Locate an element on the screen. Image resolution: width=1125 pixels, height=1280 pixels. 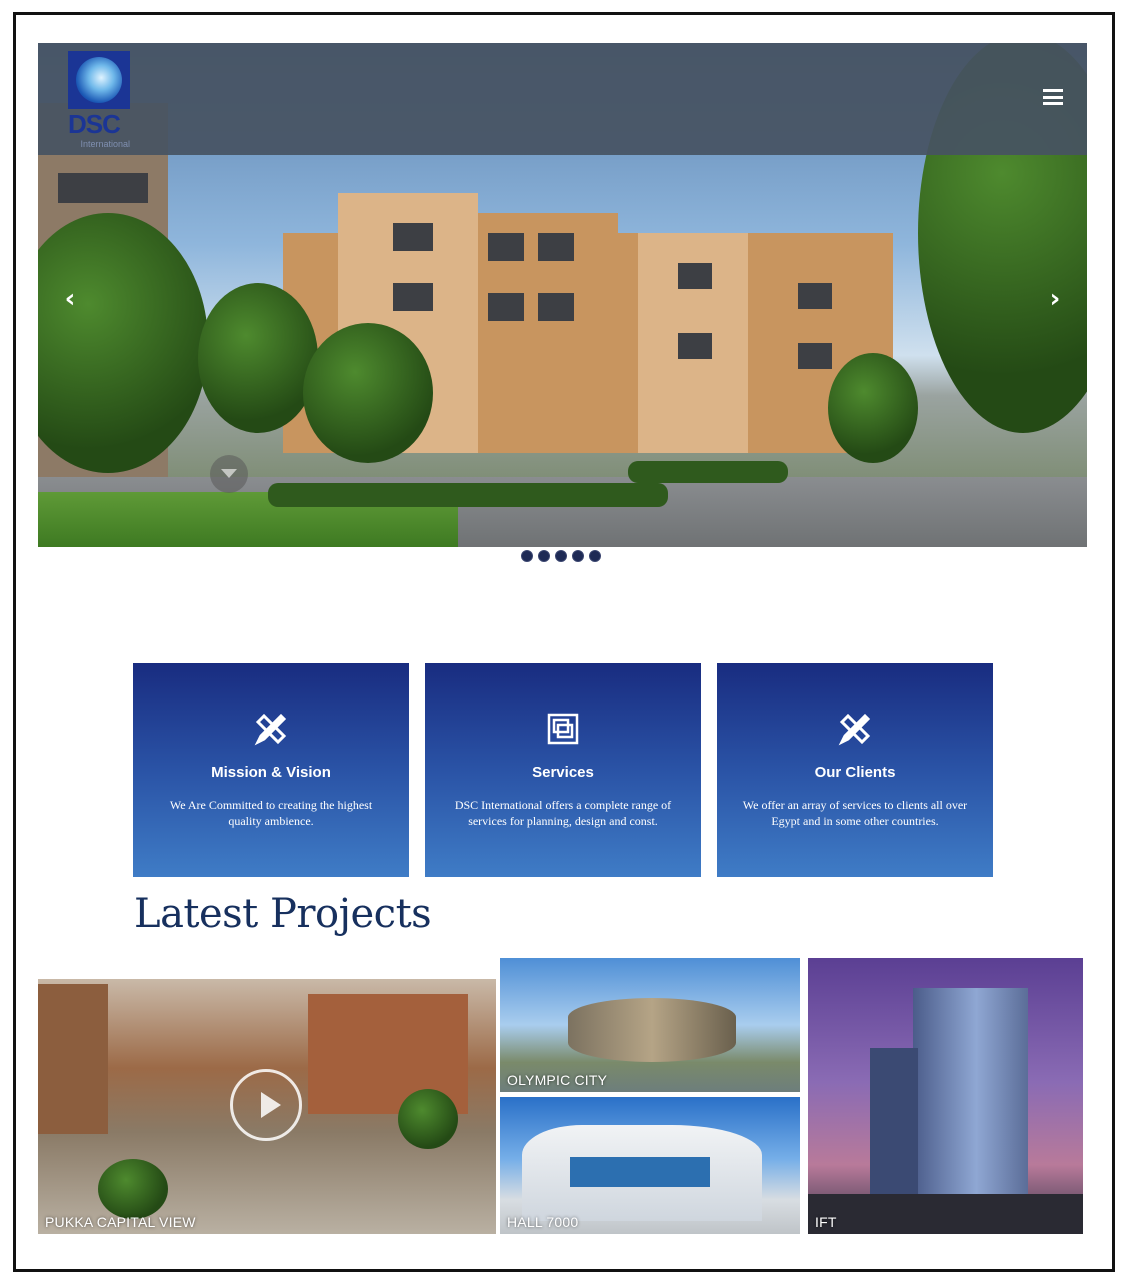
project-tile-ift: IFT is located at coordinates (945, 1096).